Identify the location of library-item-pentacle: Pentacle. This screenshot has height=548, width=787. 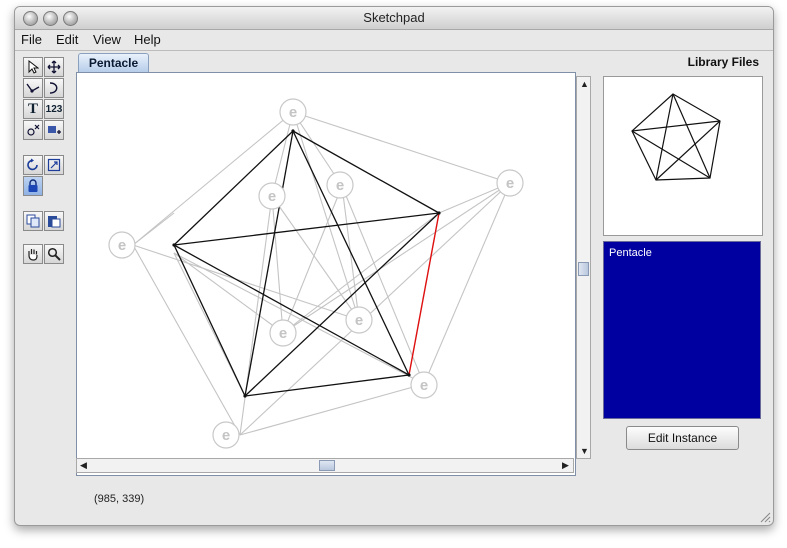
(630, 253).